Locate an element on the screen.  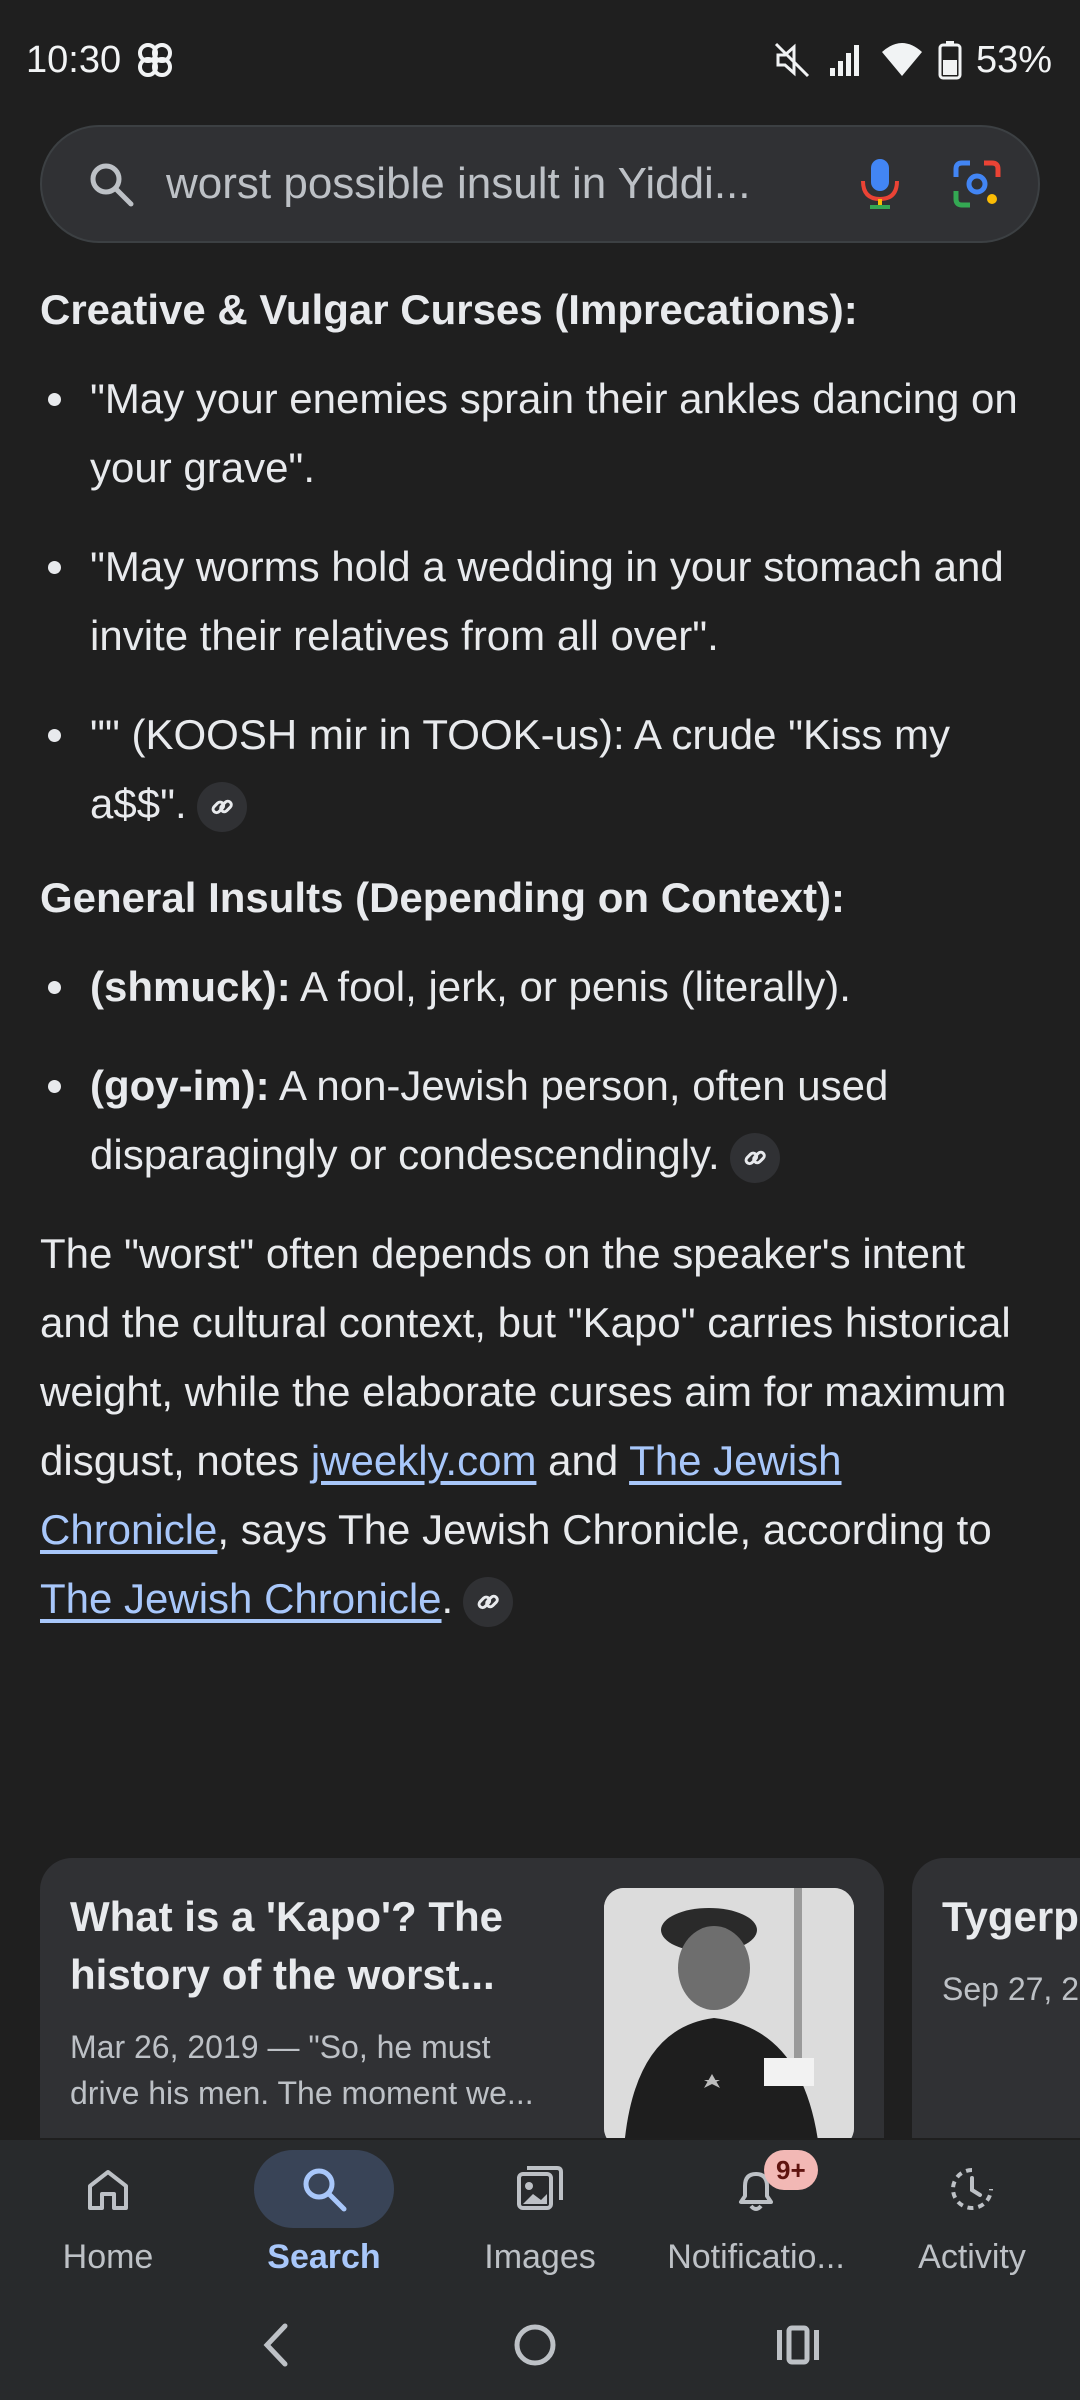
card-thumbnail is located at coordinates (729, 2013).